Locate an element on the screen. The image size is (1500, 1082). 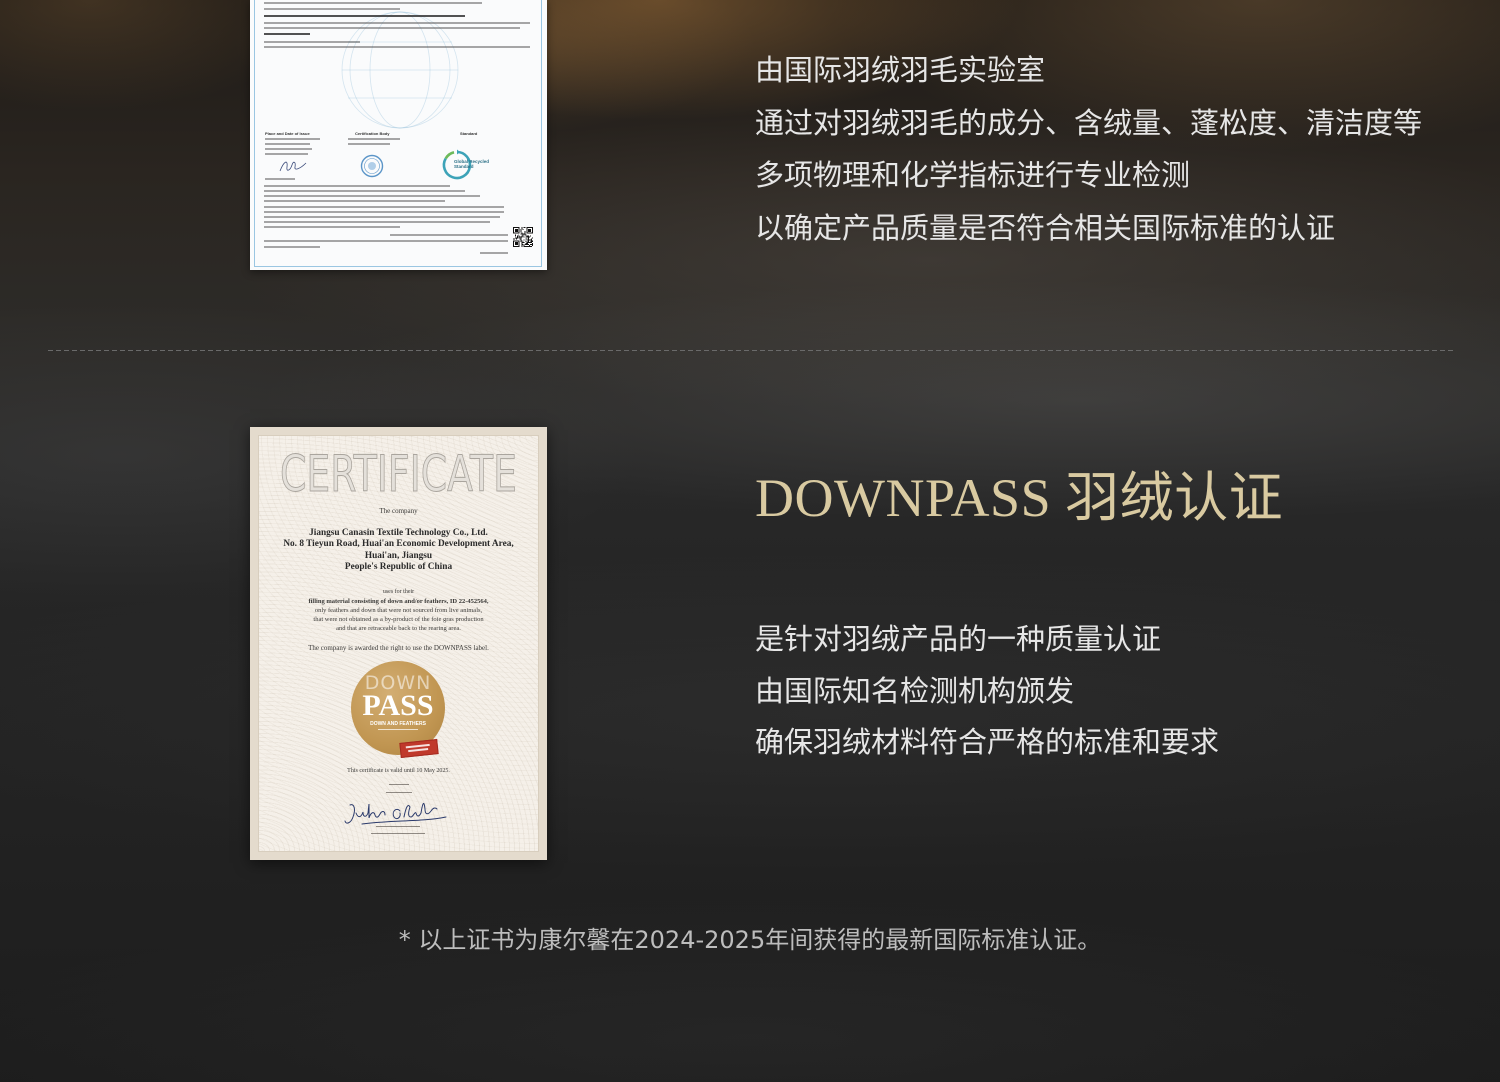
certification-seal-icon is located at coordinates (372, 166).